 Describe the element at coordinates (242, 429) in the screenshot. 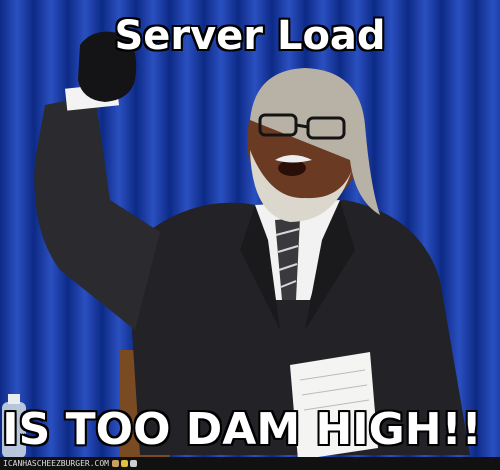

I see `bottom-caption: IS TOO DAM HIGH!!` at that location.